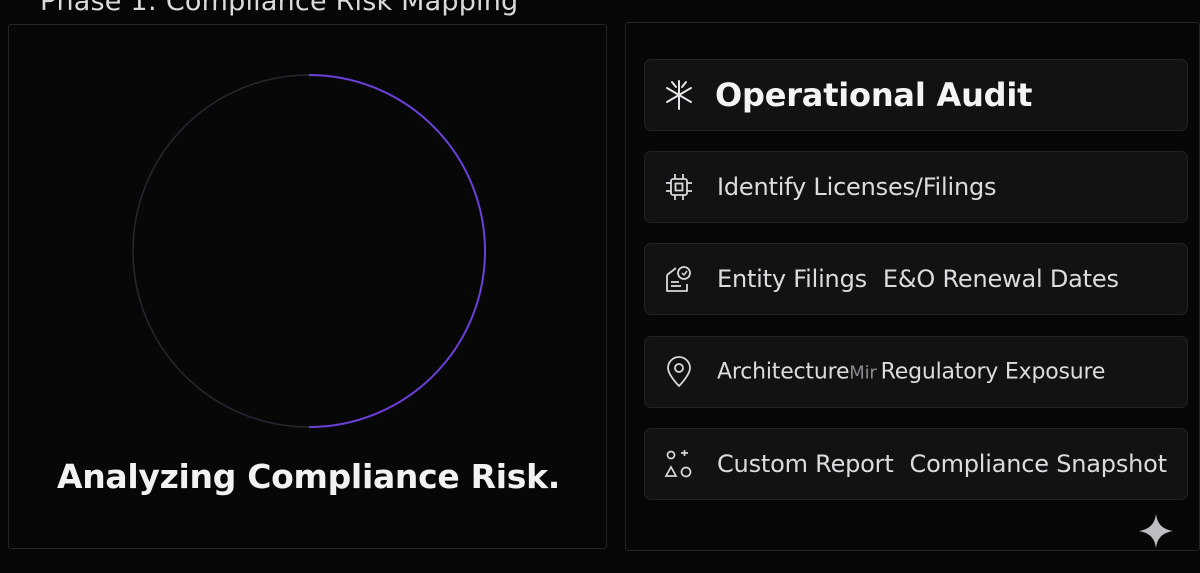  Describe the element at coordinates (863, 373) in the screenshot. I see `step-label-fragment: Mir` at that location.